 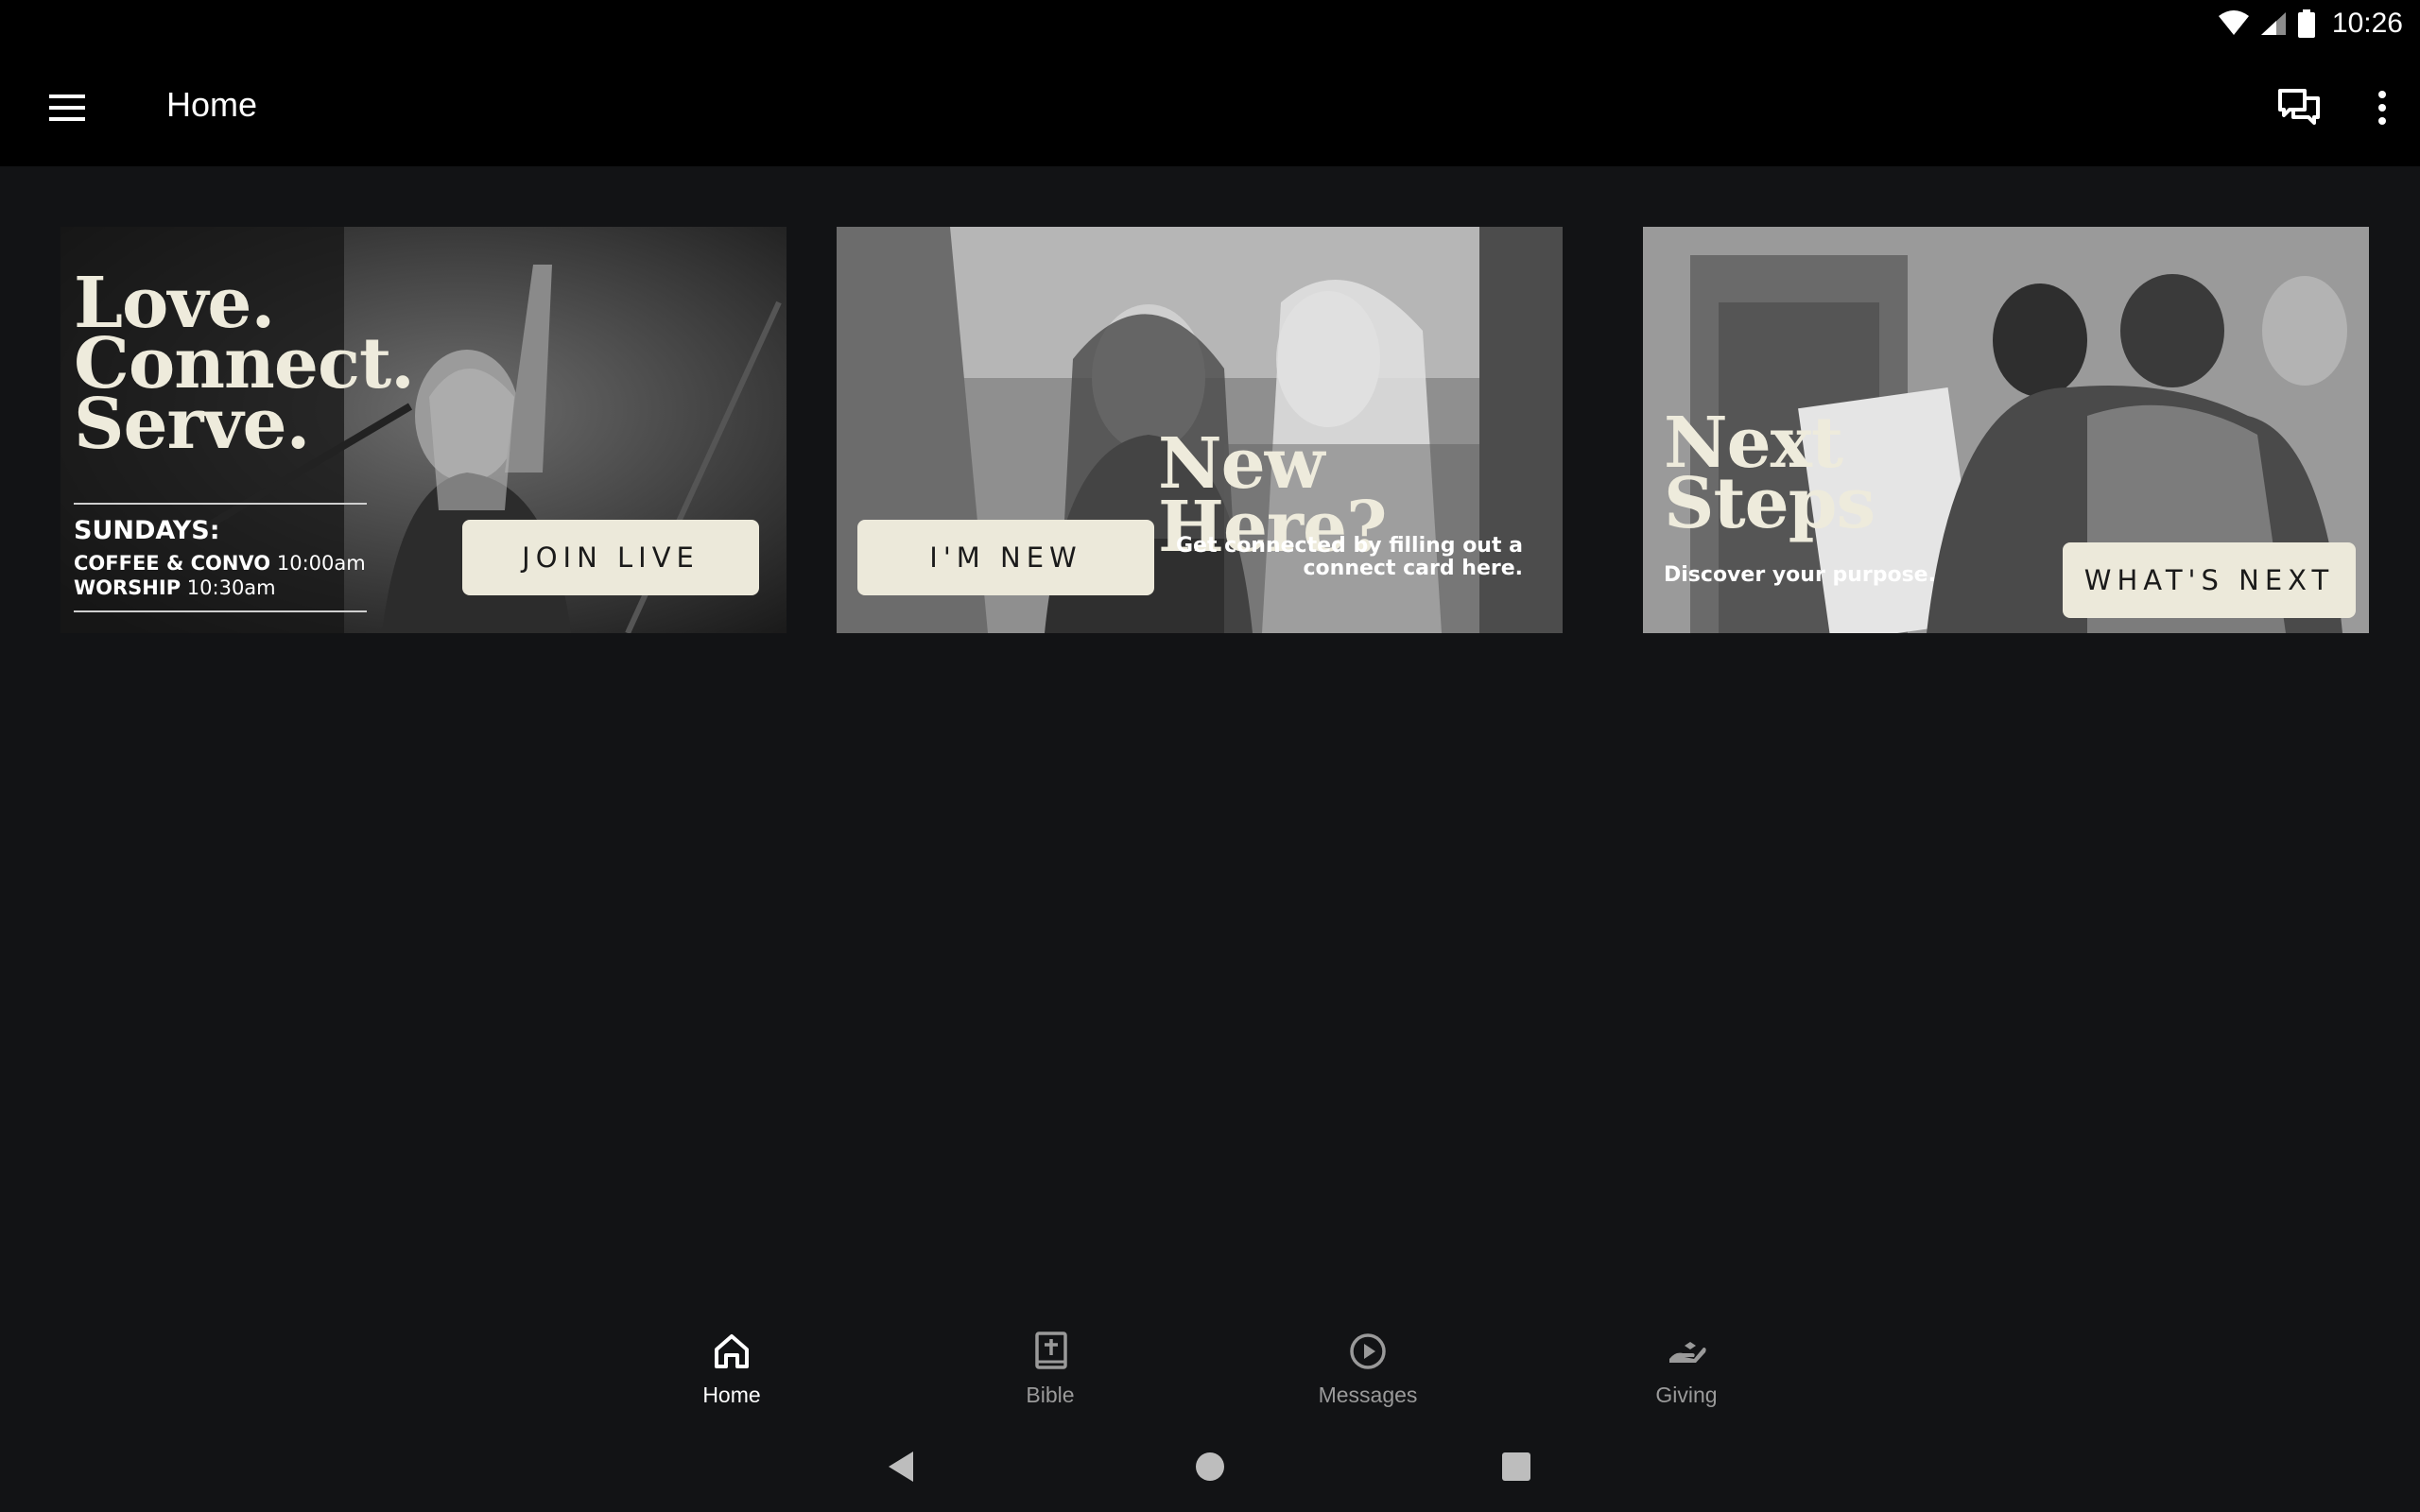 What do you see at coordinates (1368, 1373) in the screenshot?
I see `nav-item-messages: Messages` at bounding box center [1368, 1373].